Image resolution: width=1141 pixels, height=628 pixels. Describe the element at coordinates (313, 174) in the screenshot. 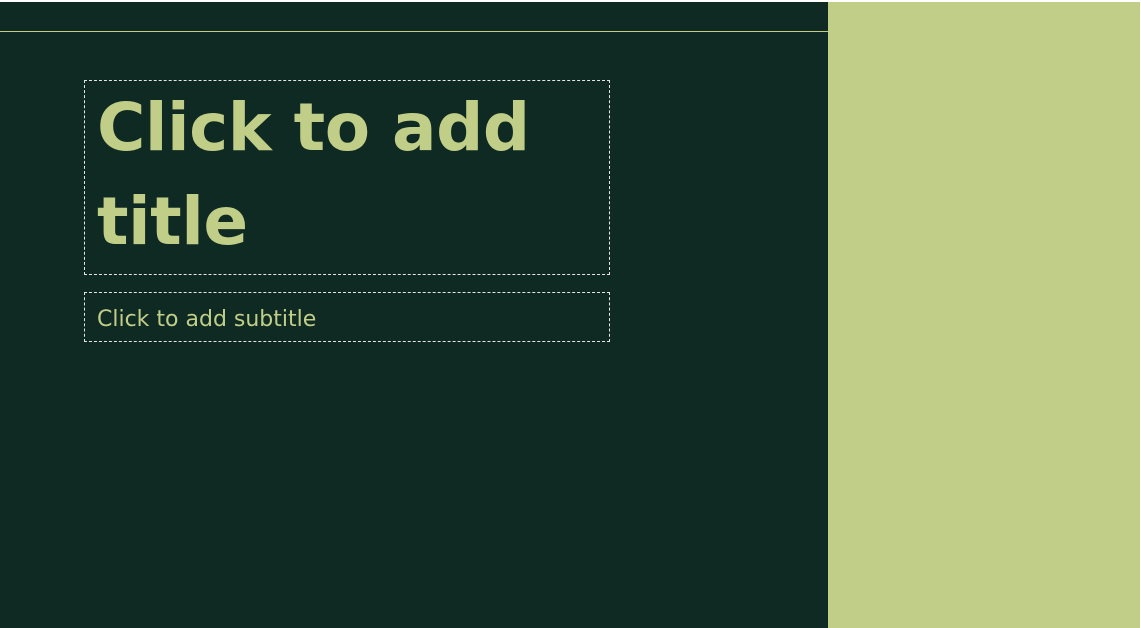

I see `title-placeholder-text: Click to add title` at that location.